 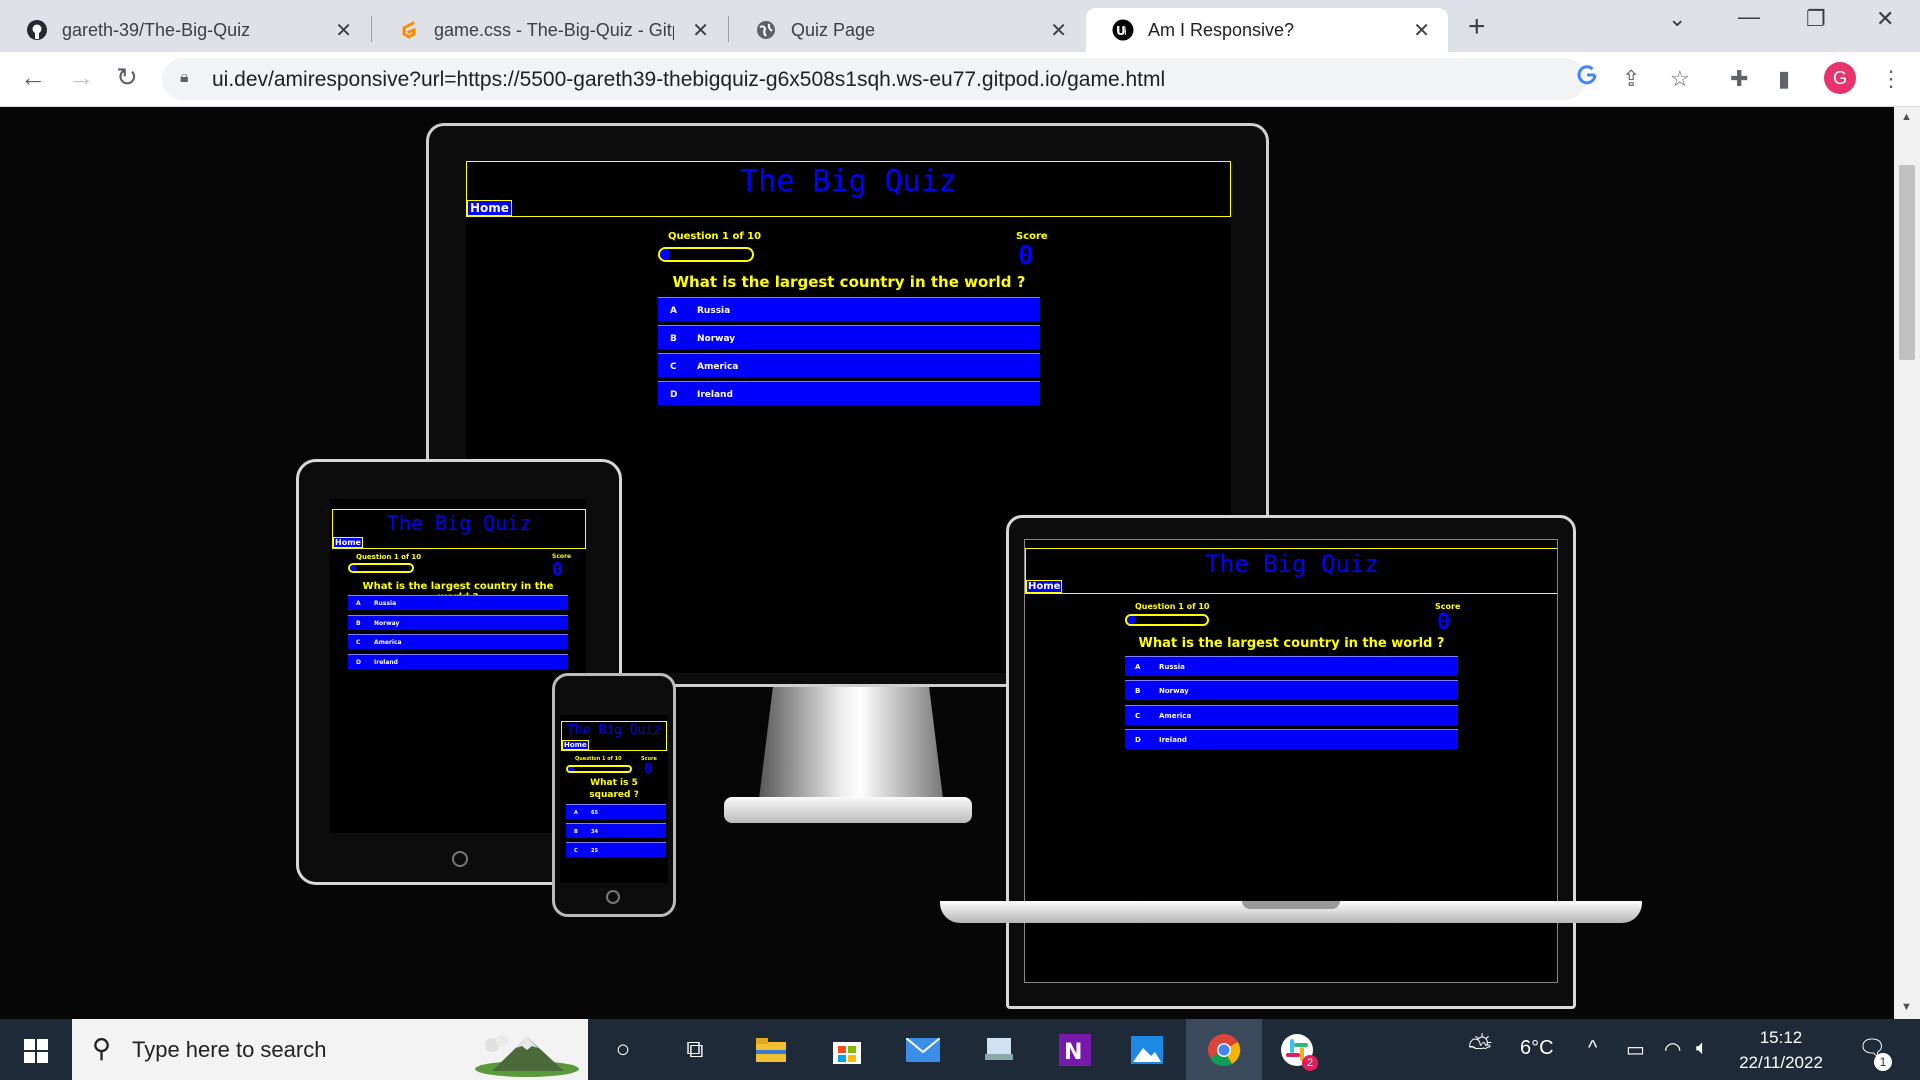 I want to click on wifi-icon: ◠, so click(x=1672, y=1049).